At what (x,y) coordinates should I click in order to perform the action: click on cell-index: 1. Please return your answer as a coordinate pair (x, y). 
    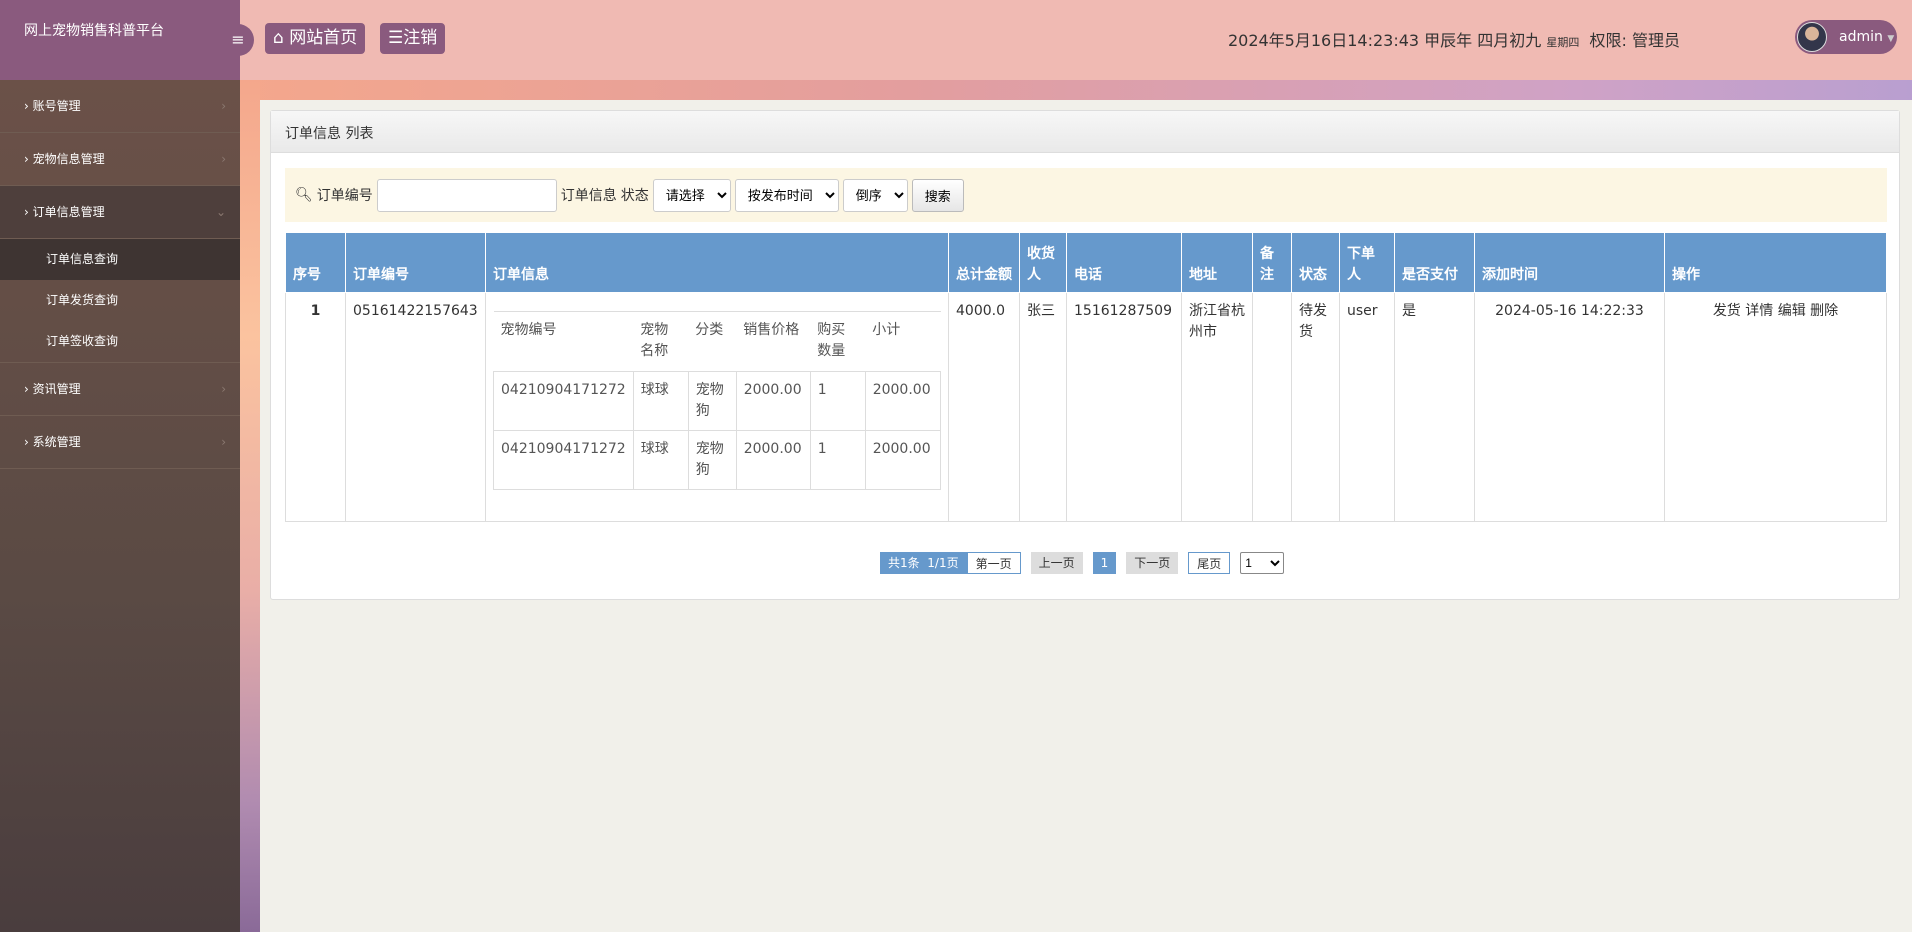
    Looking at the image, I should click on (315, 407).